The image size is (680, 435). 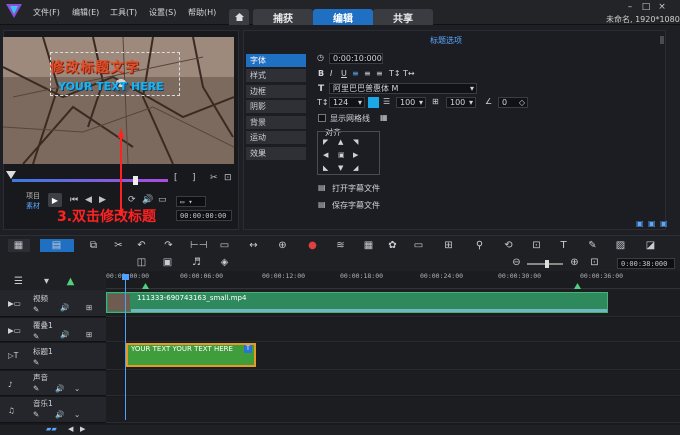 I want to click on tab-capture: 捕获, so click(x=283, y=17).